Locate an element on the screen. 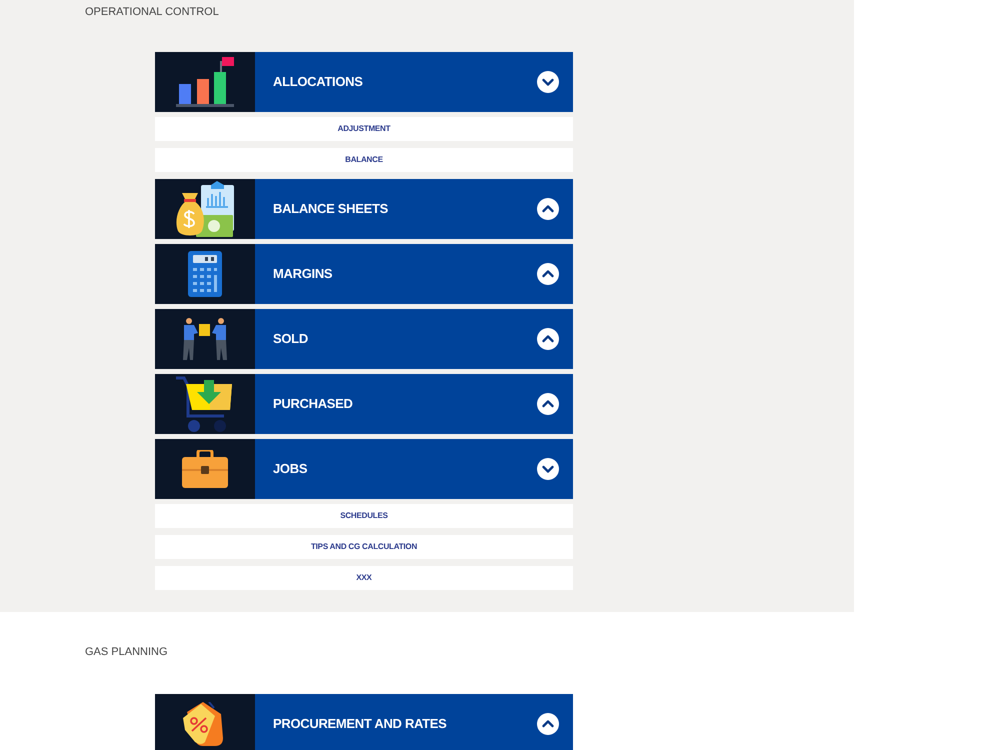  money-bag-clipboard-icon is located at coordinates (205, 209).